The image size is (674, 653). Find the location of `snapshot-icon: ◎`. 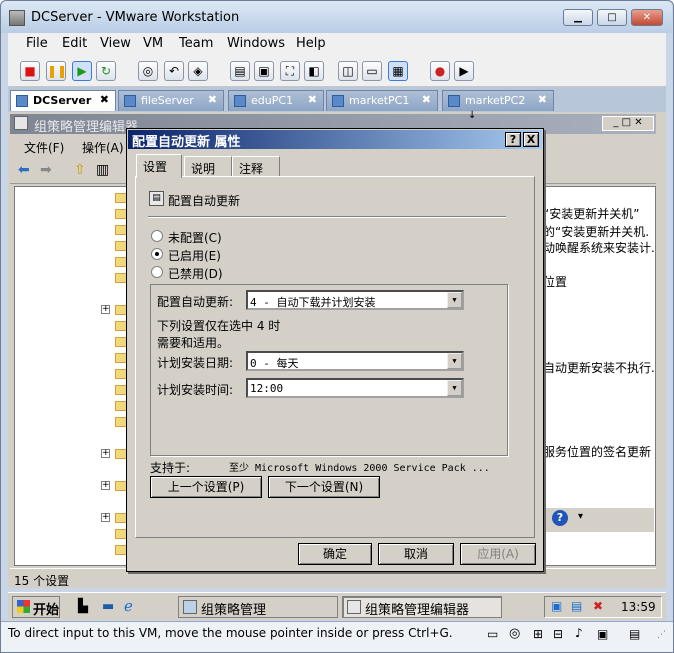

snapshot-icon: ◎ is located at coordinates (148, 71).